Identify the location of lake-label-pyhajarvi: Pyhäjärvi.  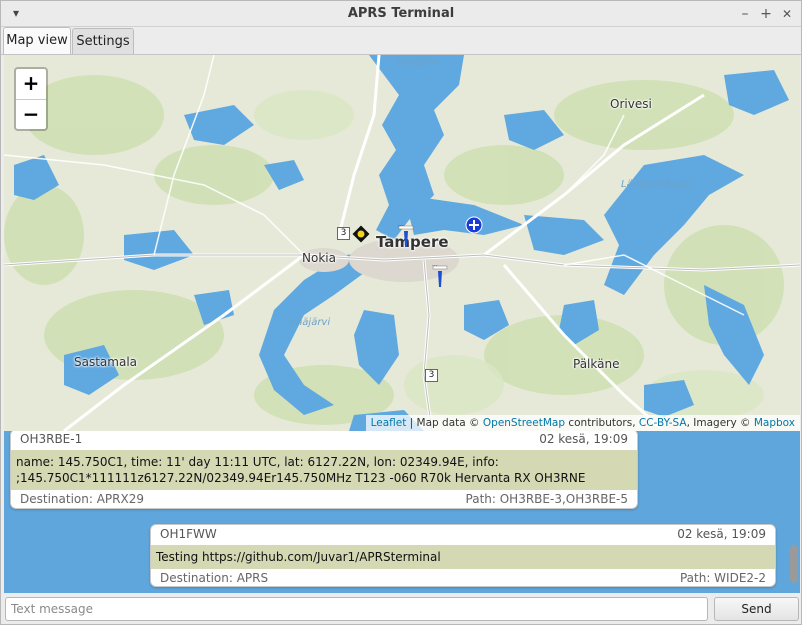
(307, 322).